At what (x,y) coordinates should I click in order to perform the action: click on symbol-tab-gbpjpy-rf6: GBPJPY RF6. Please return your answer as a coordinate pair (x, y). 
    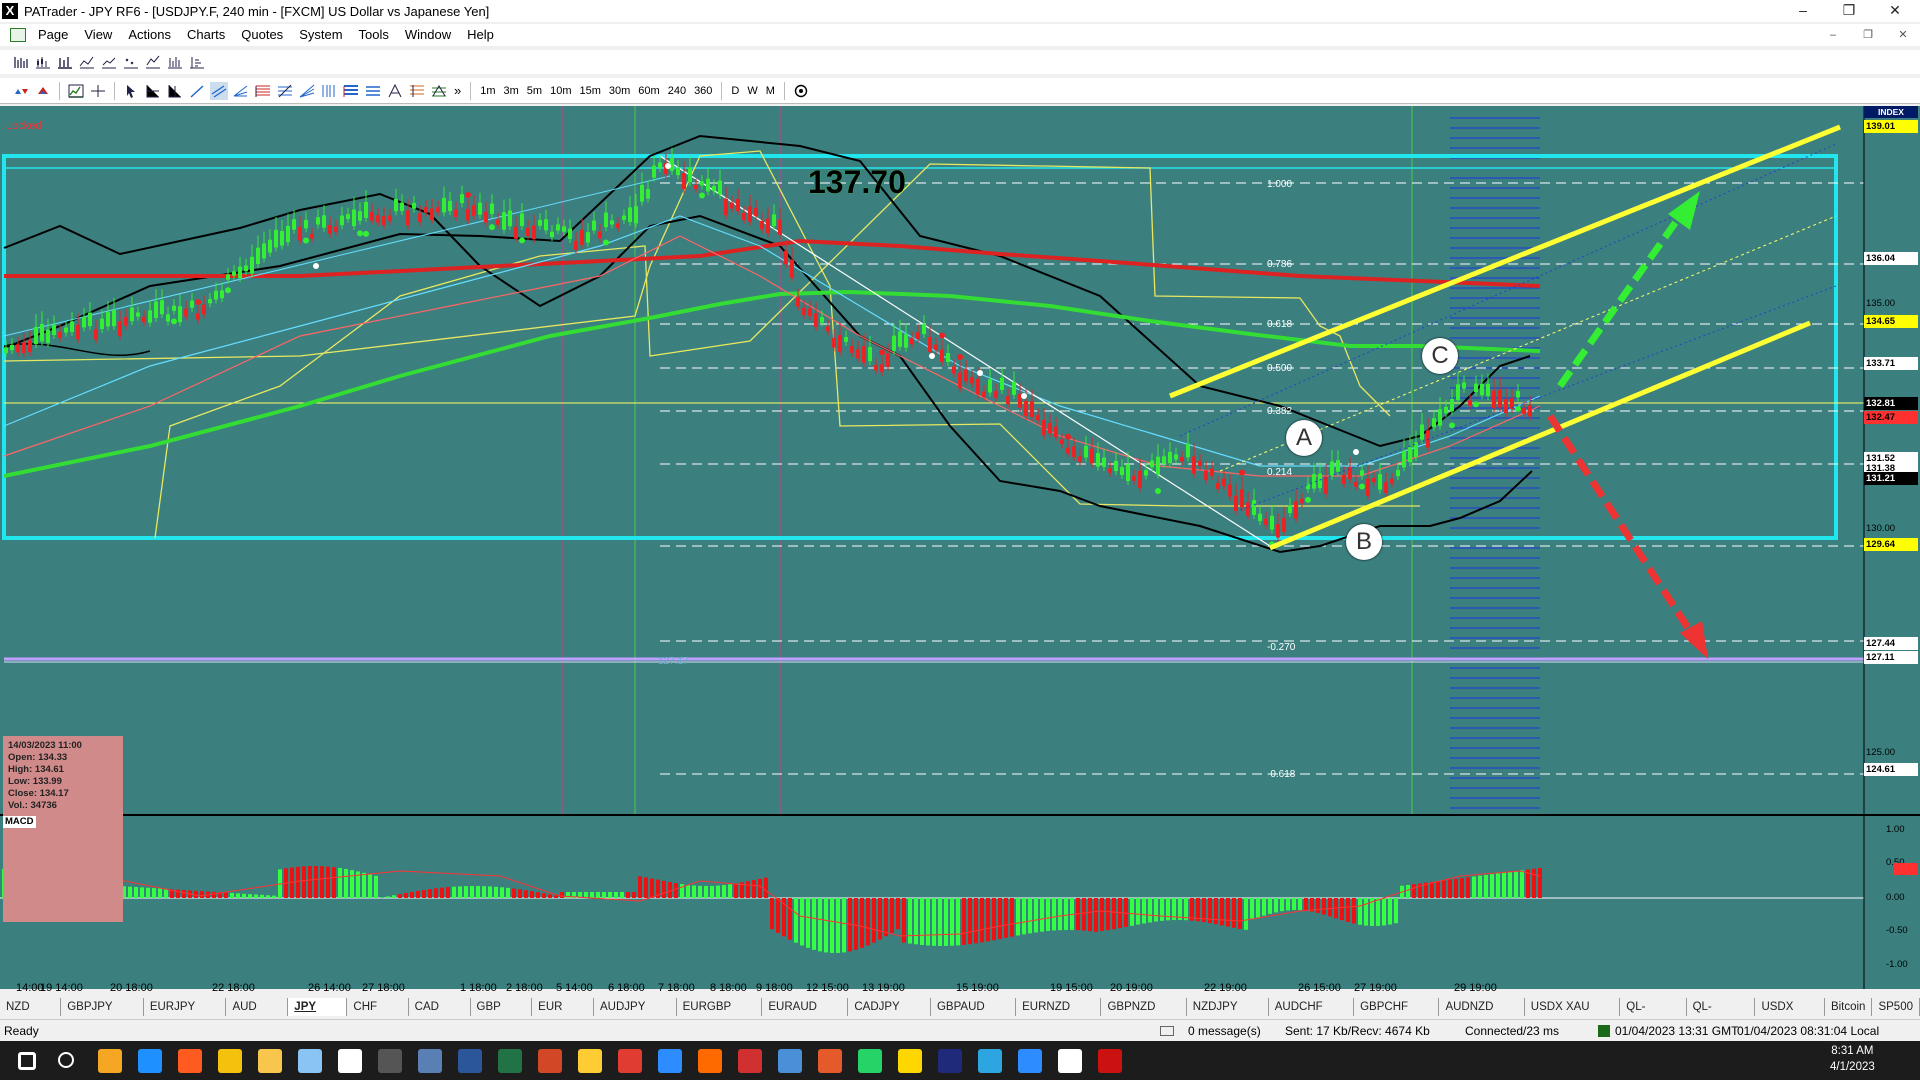
    Looking at the image, I should click on (102, 1014).